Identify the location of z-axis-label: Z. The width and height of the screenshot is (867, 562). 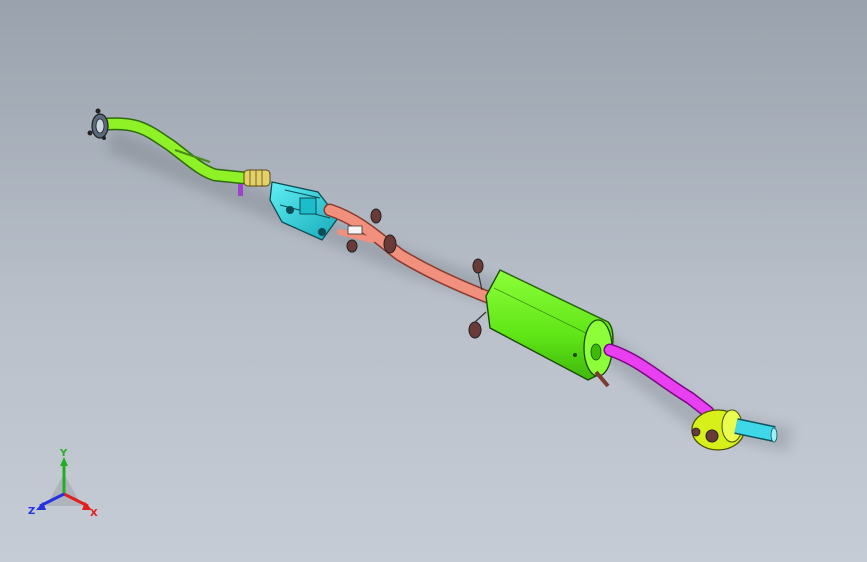
(31, 511).